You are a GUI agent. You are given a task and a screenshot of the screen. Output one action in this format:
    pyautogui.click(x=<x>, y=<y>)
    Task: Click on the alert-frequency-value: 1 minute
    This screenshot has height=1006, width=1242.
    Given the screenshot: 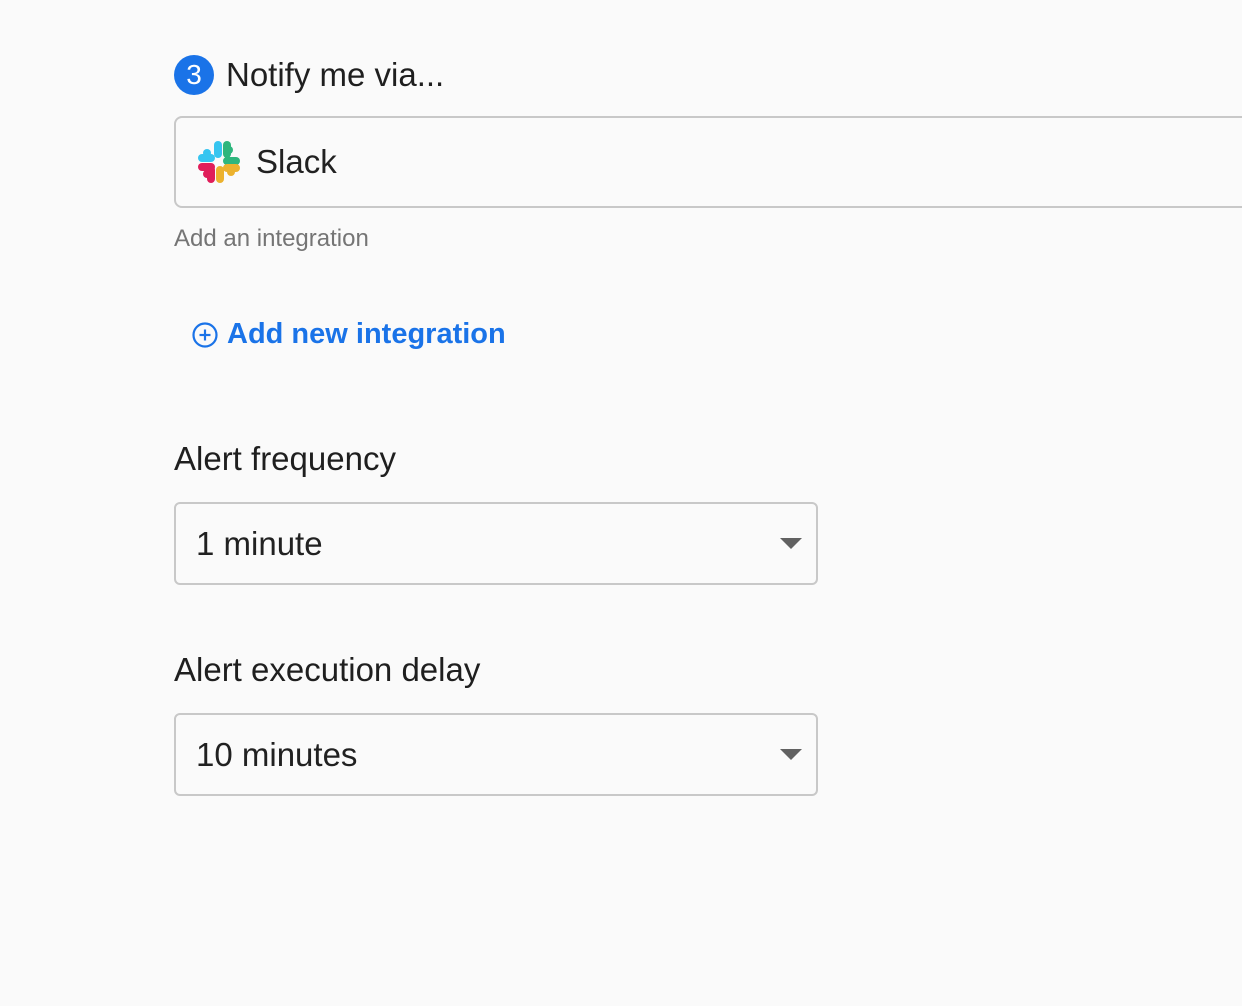 What is the action you would take?
    pyautogui.click(x=259, y=543)
    